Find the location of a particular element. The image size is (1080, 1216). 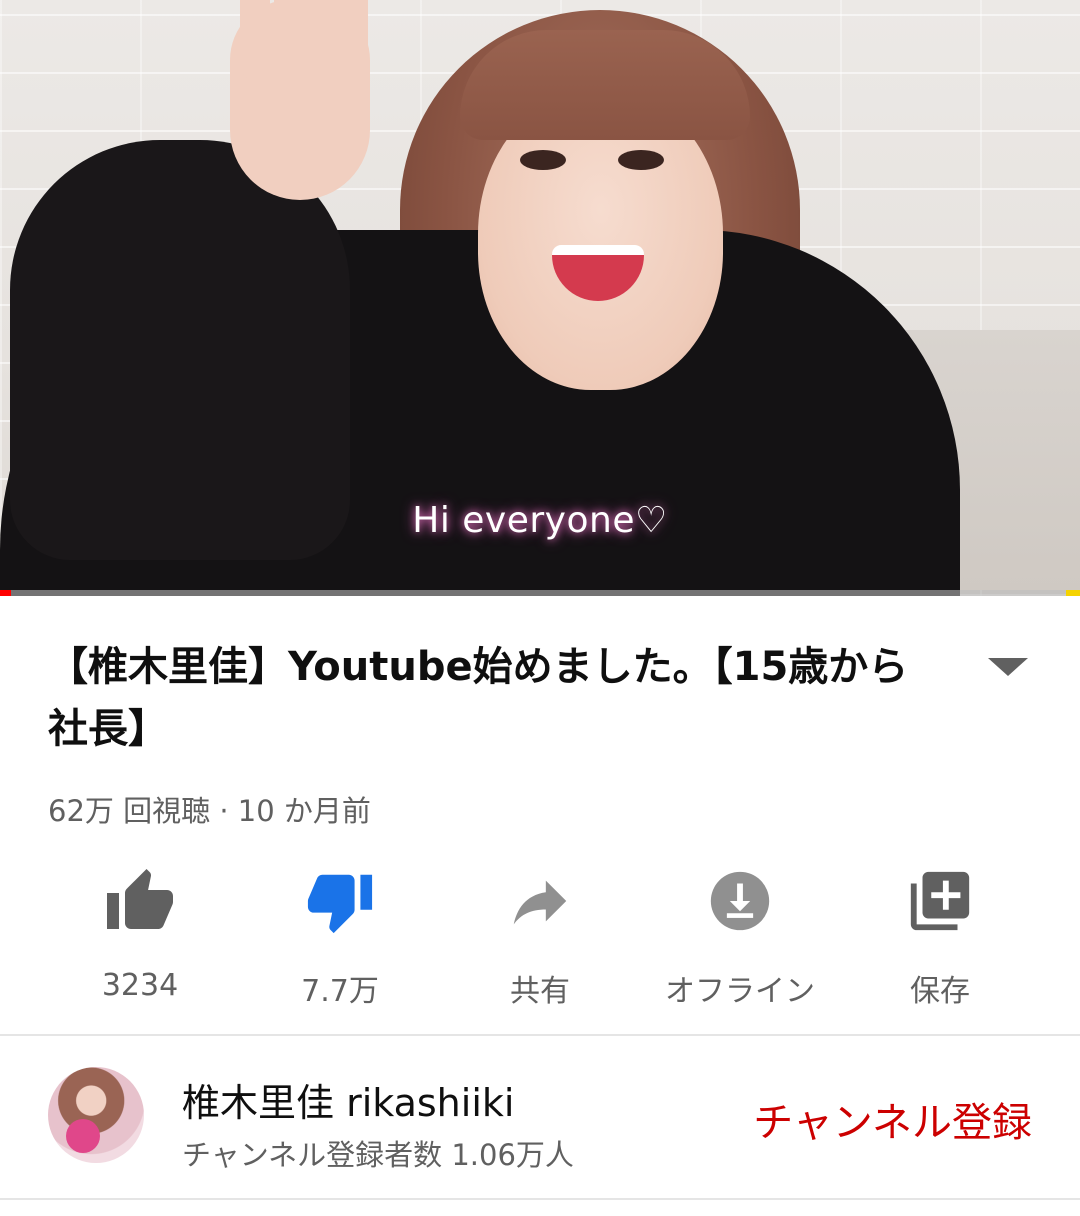

thumbs-up-icon is located at coordinates (140, 899).